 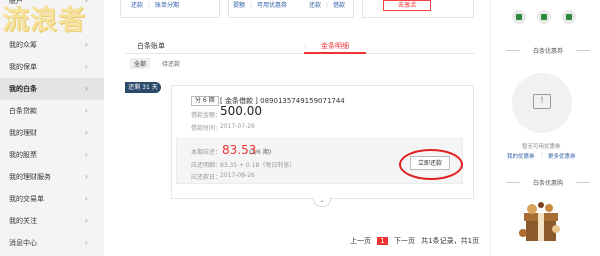 I want to click on sidebar-item-label: 消息中心, so click(x=23, y=243).